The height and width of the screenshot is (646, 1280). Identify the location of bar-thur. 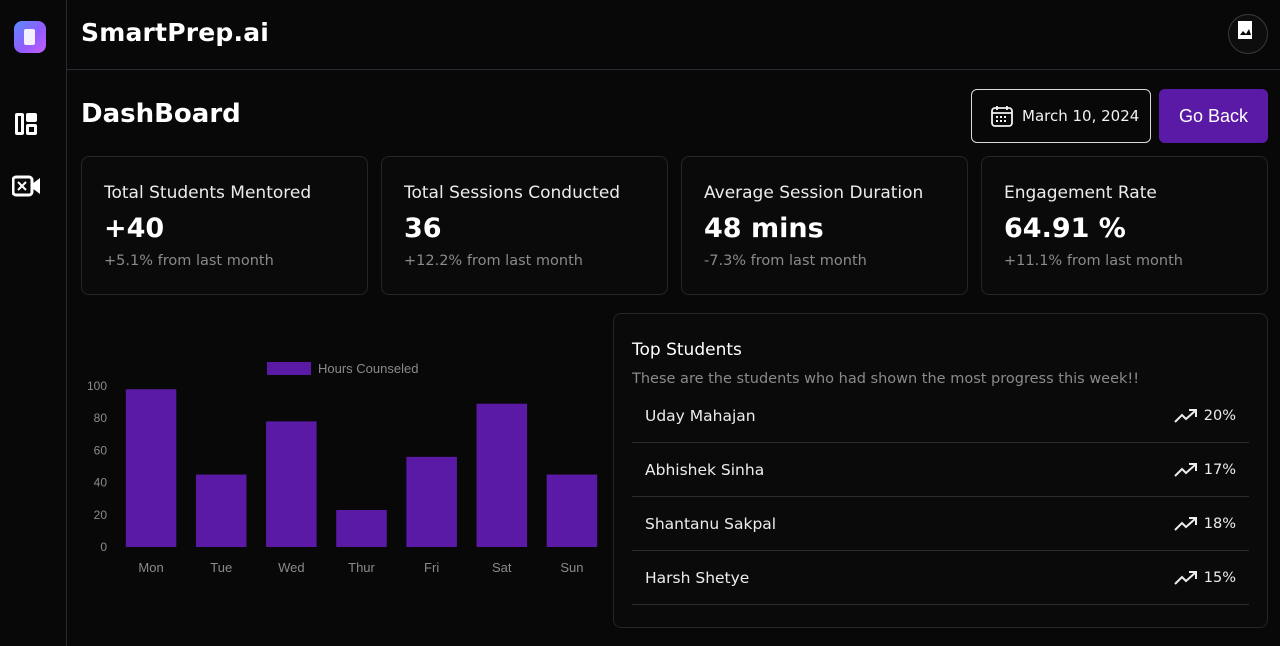
(361, 528).